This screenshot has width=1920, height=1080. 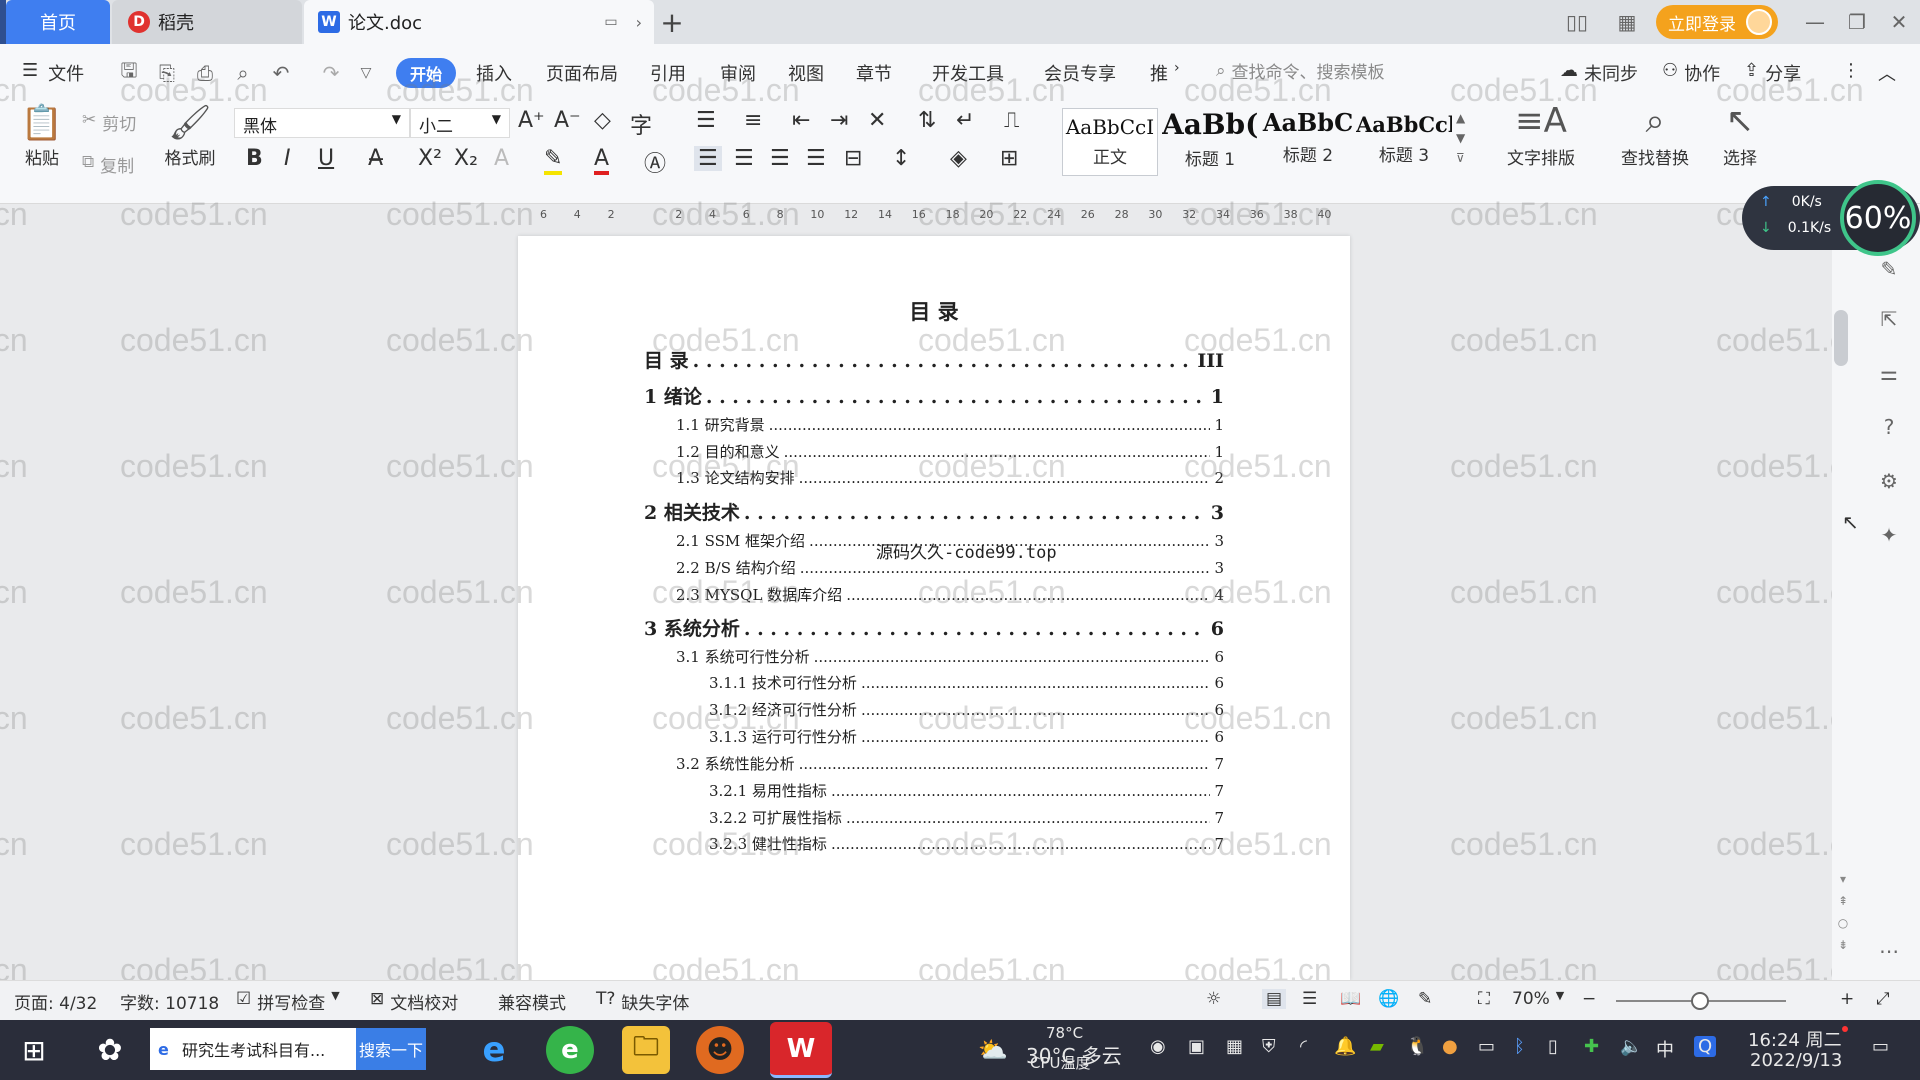 What do you see at coordinates (1110, 142) in the screenshot?
I see `style-normal: AaBbCcI 正文` at bounding box center [1110, 142].